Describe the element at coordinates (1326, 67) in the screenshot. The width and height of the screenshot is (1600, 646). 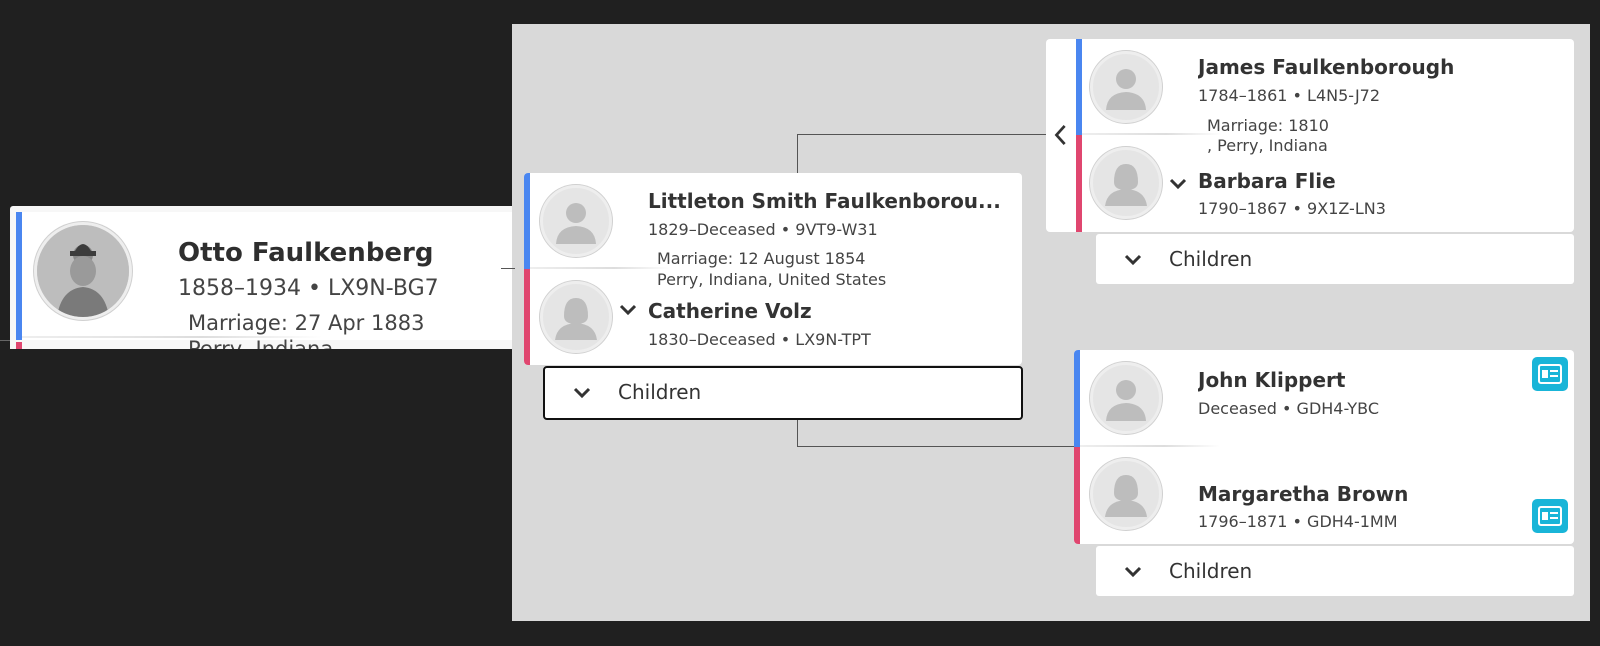
I see `grandfather-name: James Faulkenborough` at that location.